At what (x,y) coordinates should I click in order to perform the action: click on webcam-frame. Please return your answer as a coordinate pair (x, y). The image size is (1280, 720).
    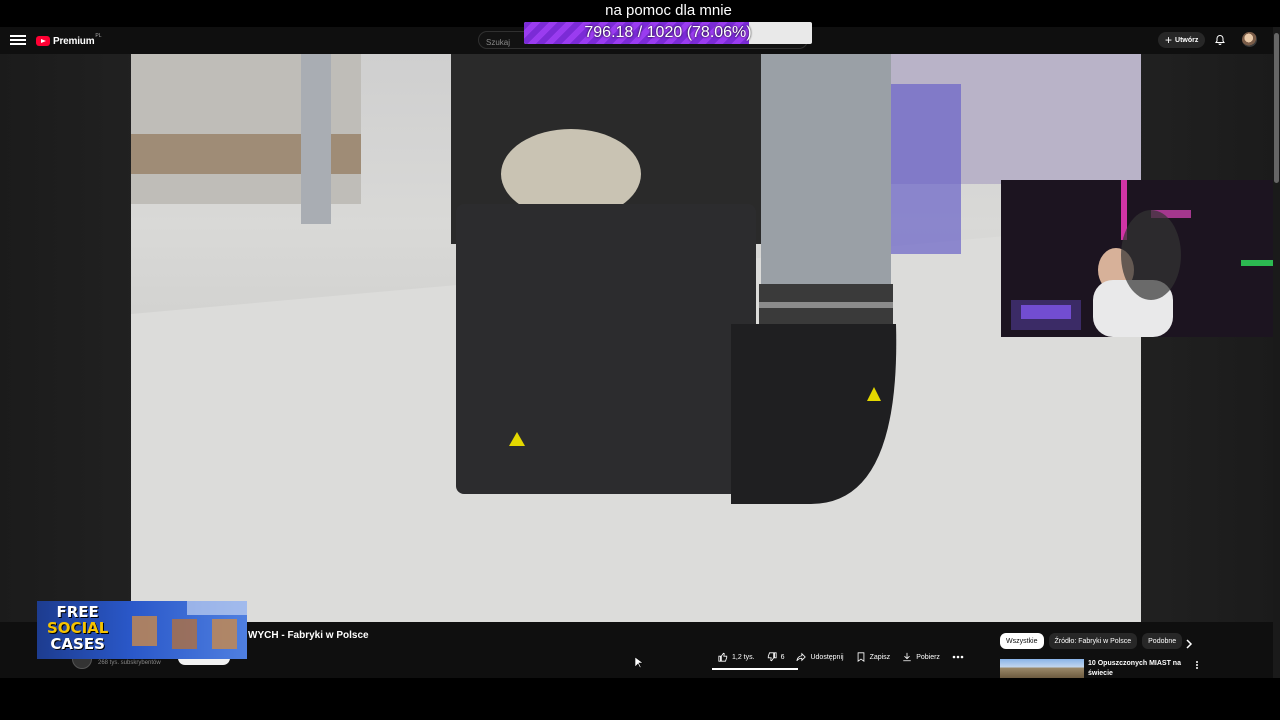
    Looking at the image, I should click on (1140, 258).